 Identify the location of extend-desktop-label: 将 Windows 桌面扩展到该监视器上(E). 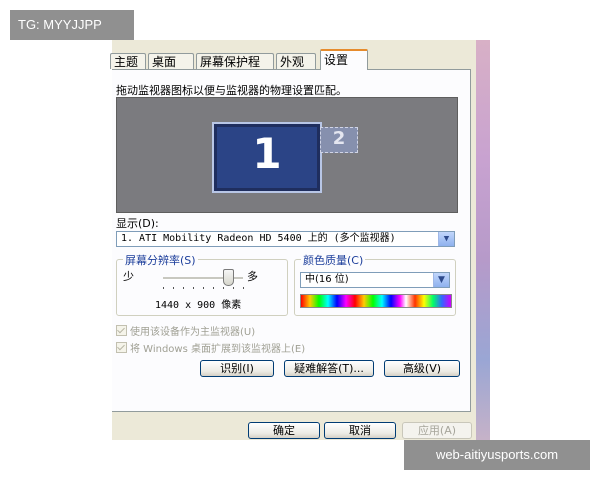
(218, 349).